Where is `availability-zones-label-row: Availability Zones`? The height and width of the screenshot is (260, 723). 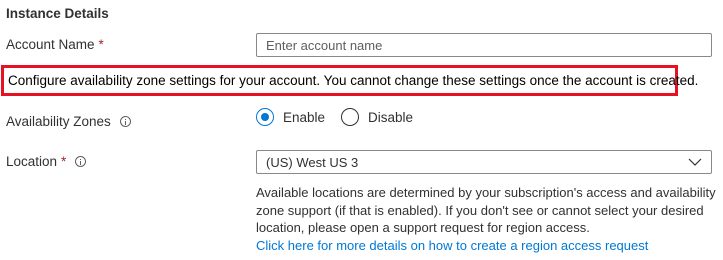
availability-zones-label-row: Availability Zones is located at coordinates (68, 121).